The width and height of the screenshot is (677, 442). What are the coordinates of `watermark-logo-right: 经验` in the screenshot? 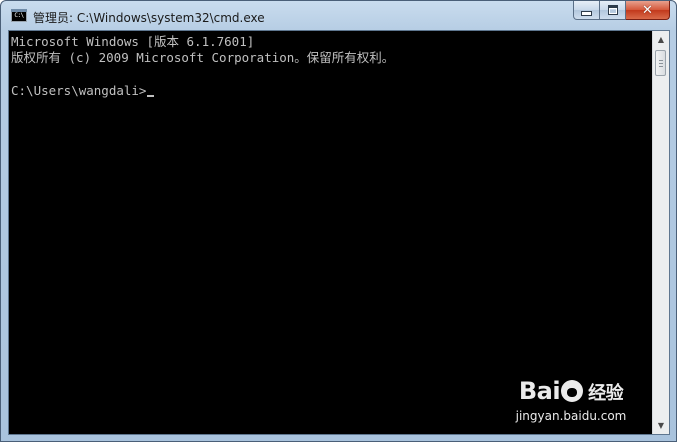 It's located at (606, 393).